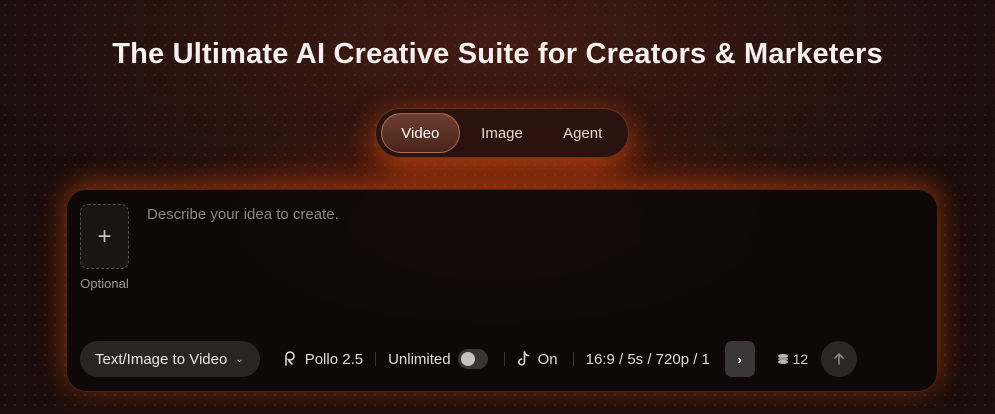  I want to click on scroll-right-button: ›, so click(739, 359).